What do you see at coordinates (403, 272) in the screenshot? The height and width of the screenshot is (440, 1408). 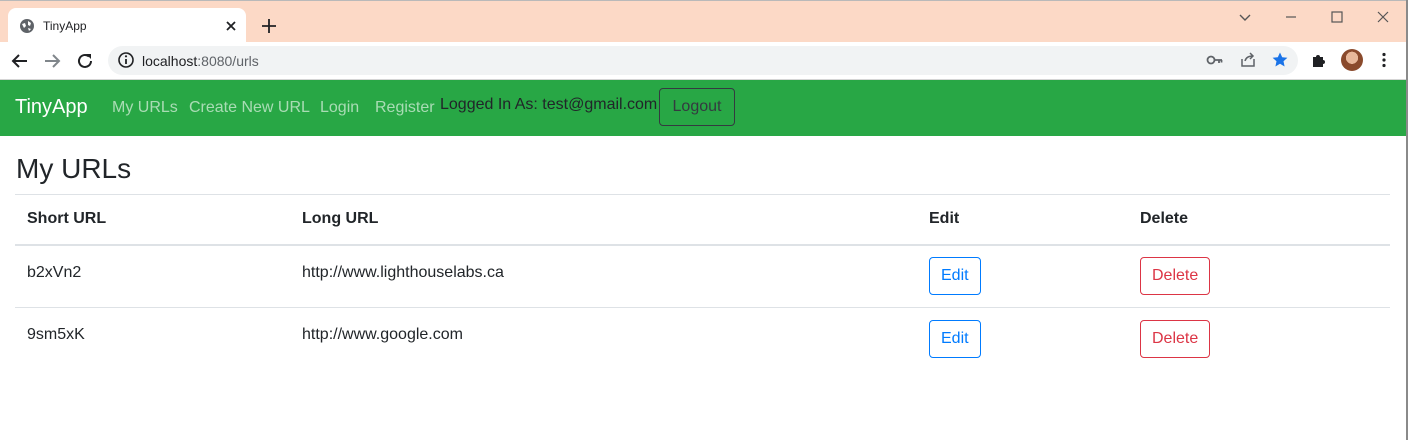 I see `long-url-cell: http://www.lighthouselabs.ca` at bounding box center [403, 272].